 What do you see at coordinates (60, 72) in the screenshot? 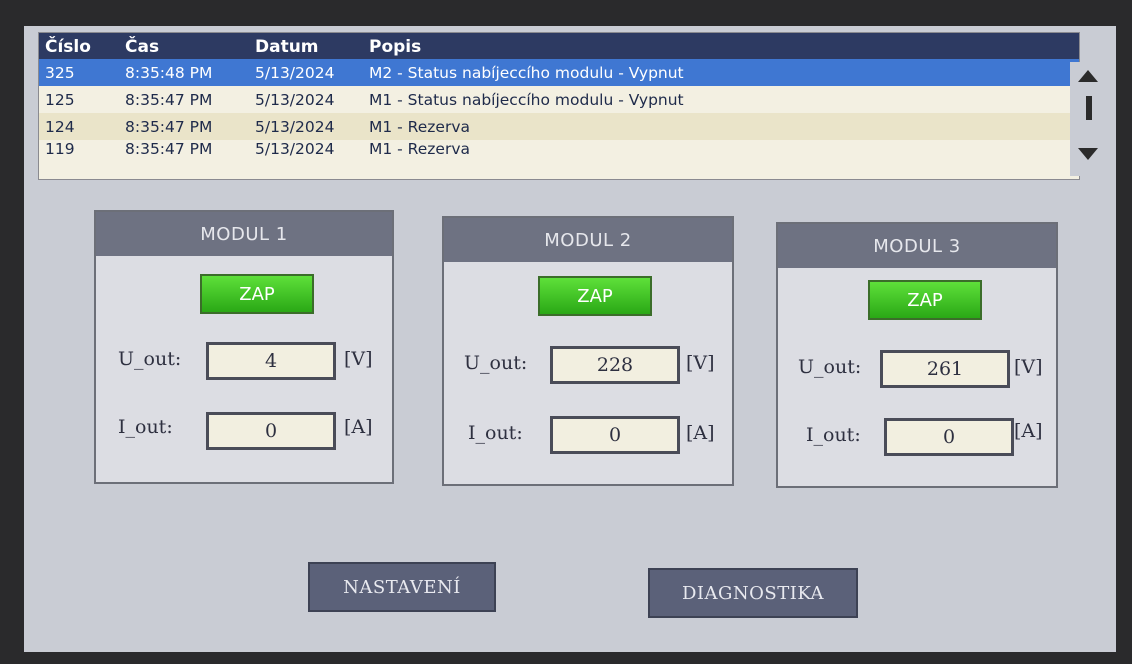
I see `alarm-number: 325` at bounding box center [60, 72].